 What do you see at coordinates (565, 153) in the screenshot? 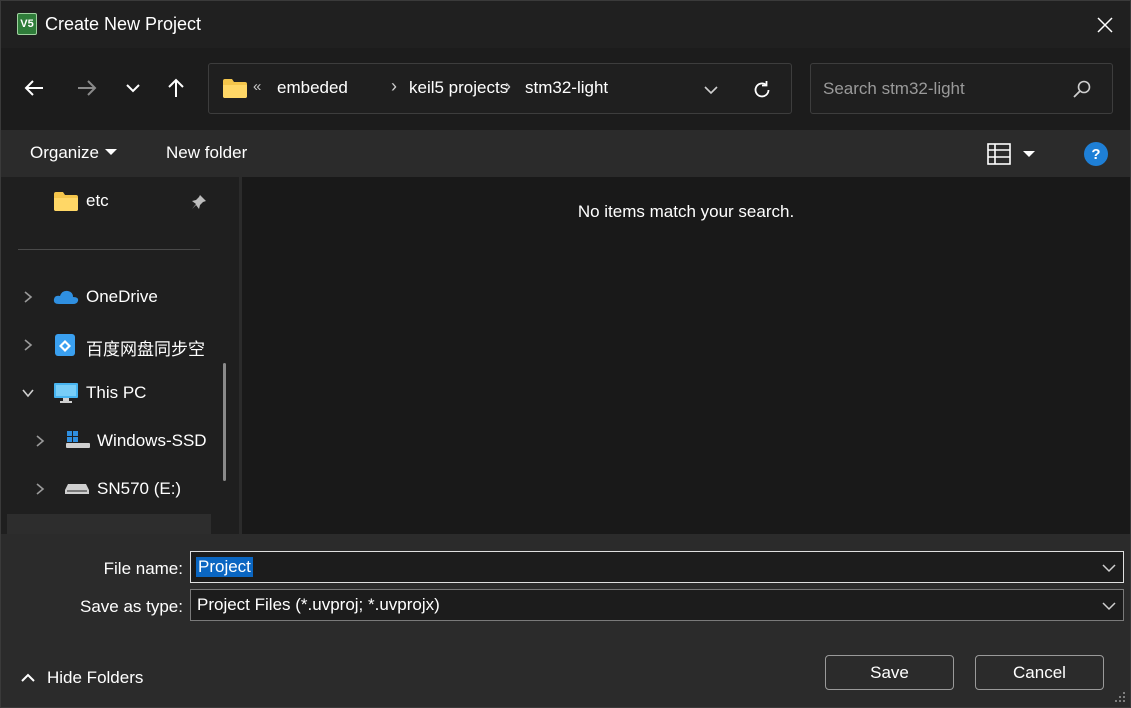
I see `command-toolbar: Organize New folder ?` at bounding box center [565, 153].